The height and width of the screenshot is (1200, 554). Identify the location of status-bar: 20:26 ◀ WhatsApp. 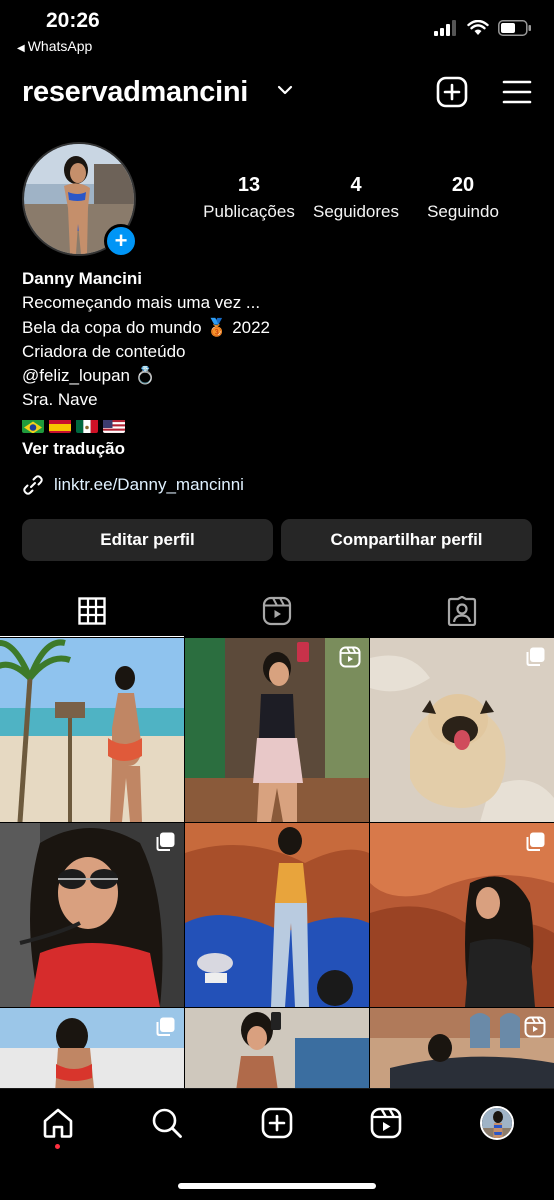
(277, 31).